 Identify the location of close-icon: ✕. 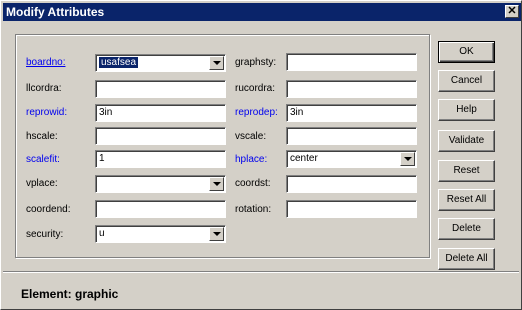
(512, 11).